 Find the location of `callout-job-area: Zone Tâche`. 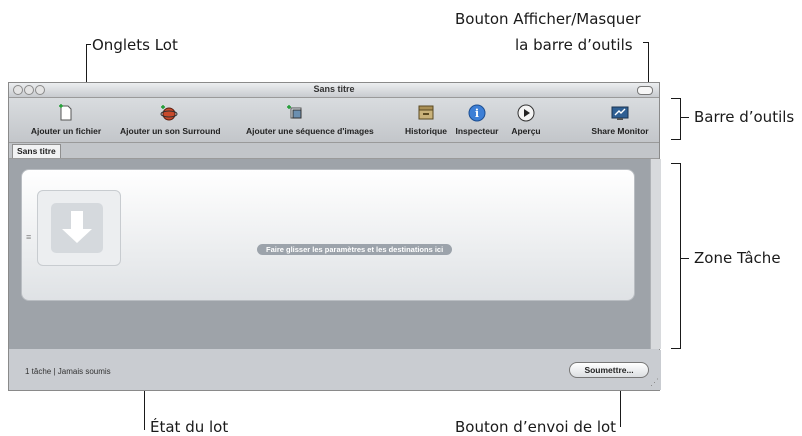

callout-job-area: Zone Tâche is located at coordinates (737, 258).